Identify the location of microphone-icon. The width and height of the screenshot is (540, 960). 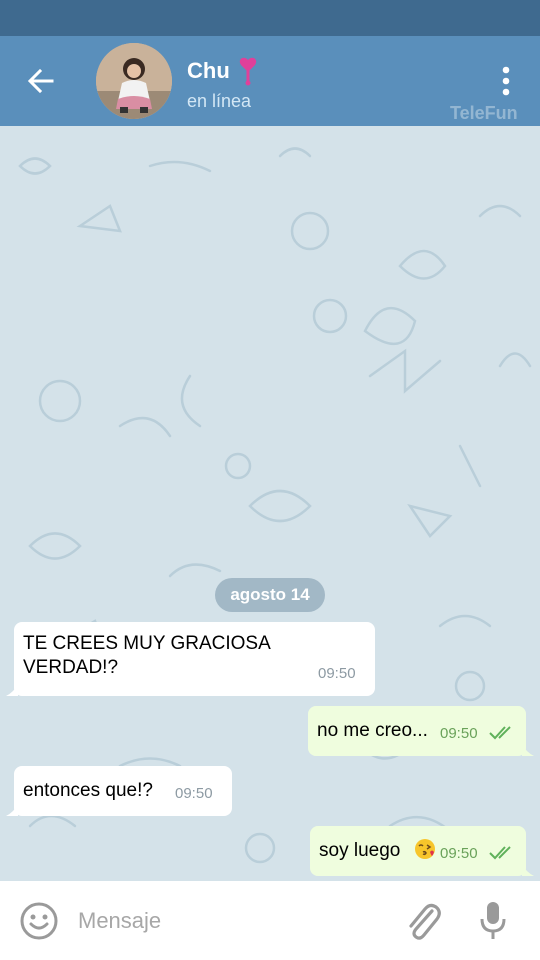
(493, 920).